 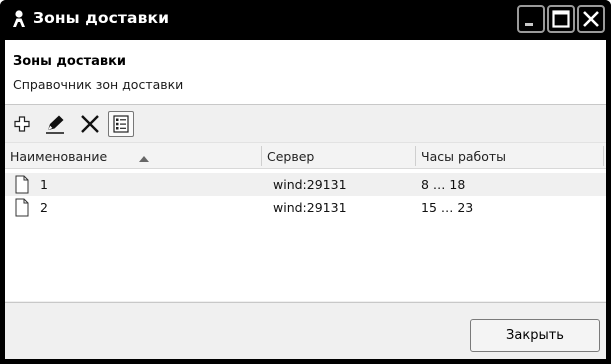 I want to click on table-row: 2 wind:29131 15 … 23, so click(x=305, y=207).